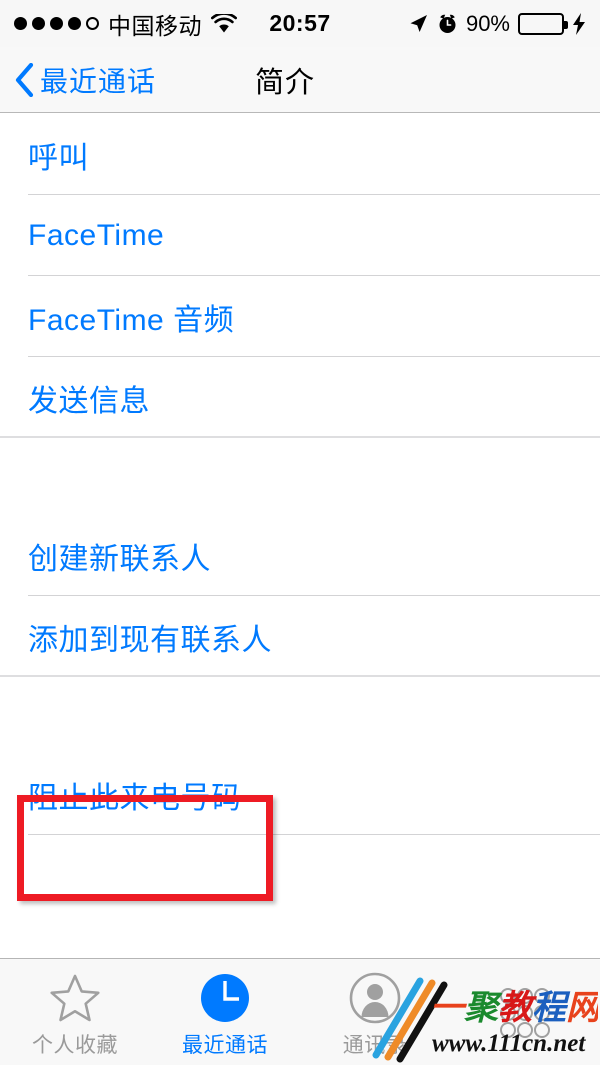 This screenshot has width=600, height=1065. I want to click on signal-strength-dots, so click(56, 23).